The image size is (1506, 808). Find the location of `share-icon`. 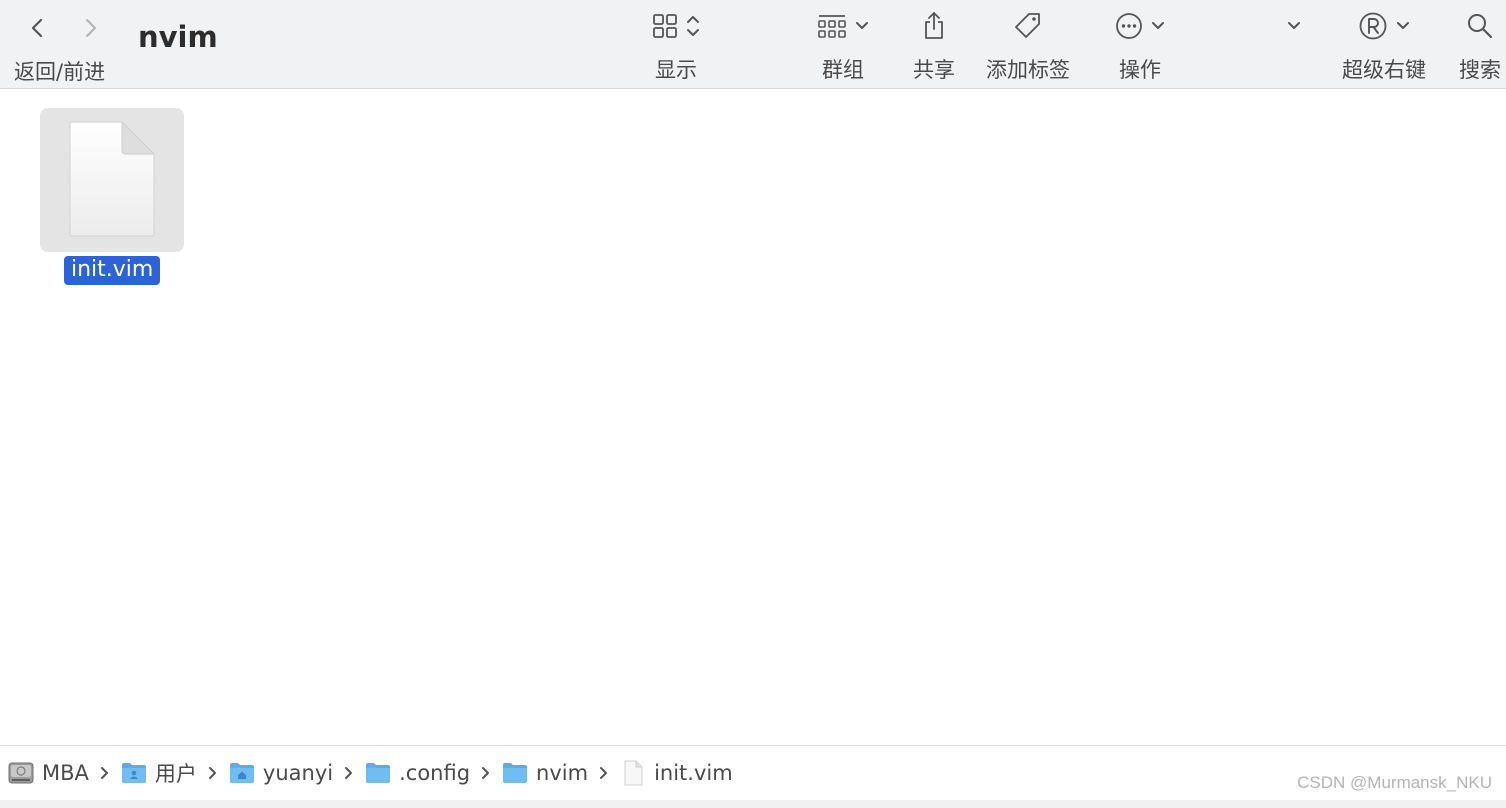

share-icon is located at coordinates (934, 25).